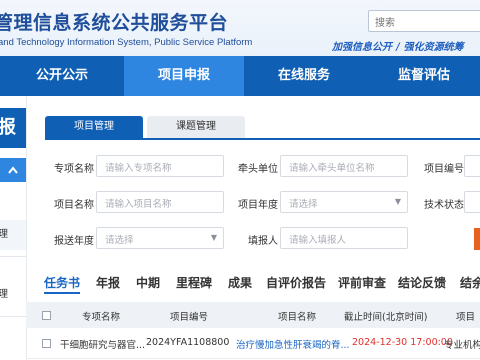  I want to click on label-special-name: 专项名称, so click(74, 169).